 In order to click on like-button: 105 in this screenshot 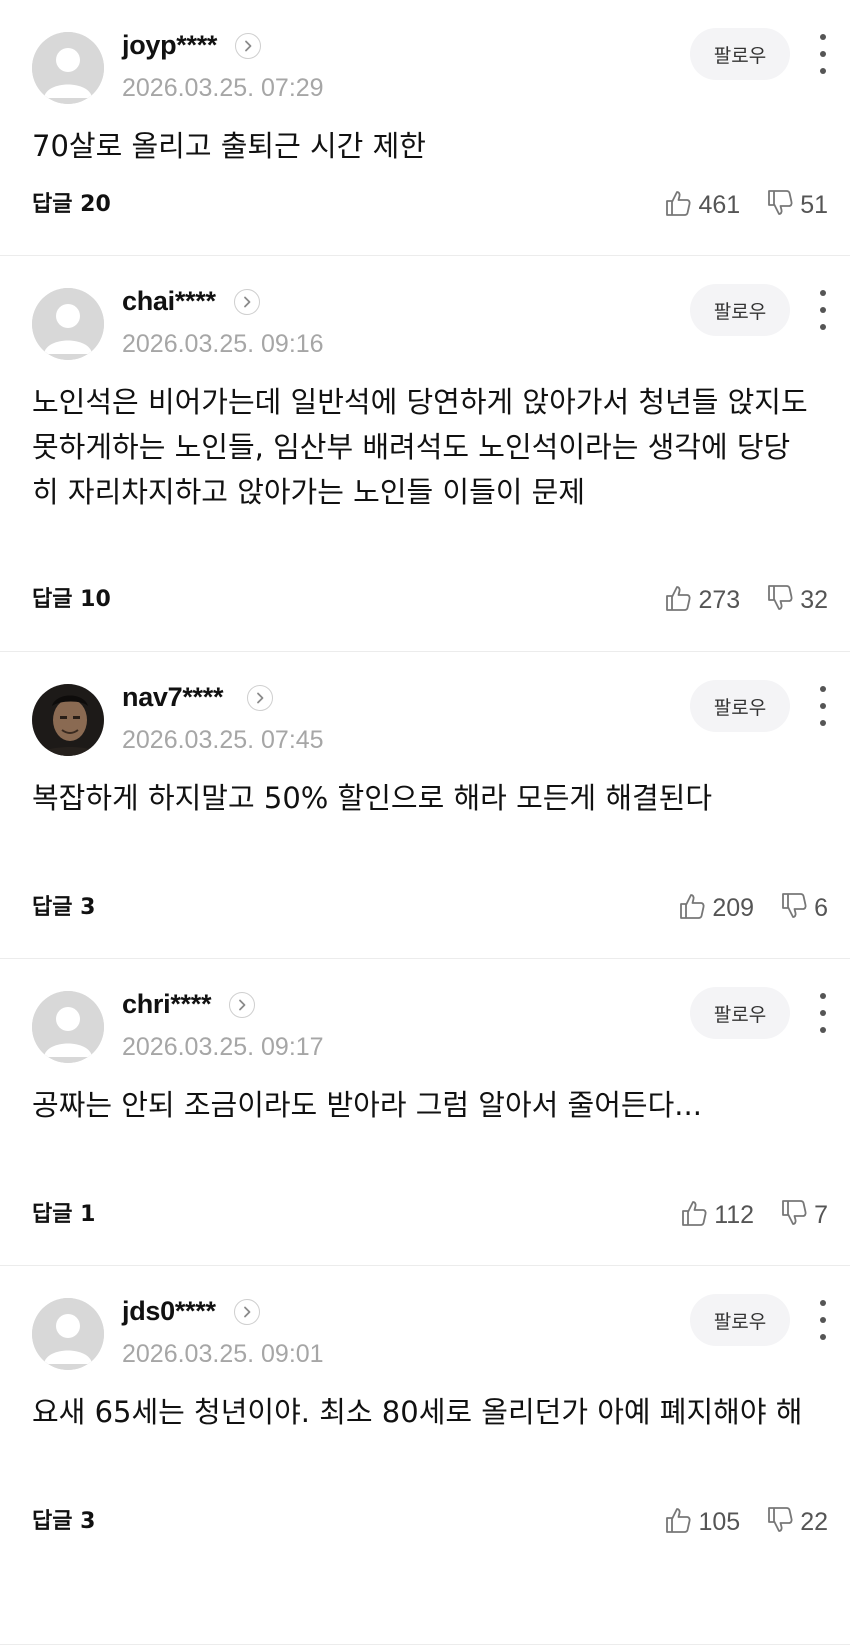, I will do `click(702, 1522)`.